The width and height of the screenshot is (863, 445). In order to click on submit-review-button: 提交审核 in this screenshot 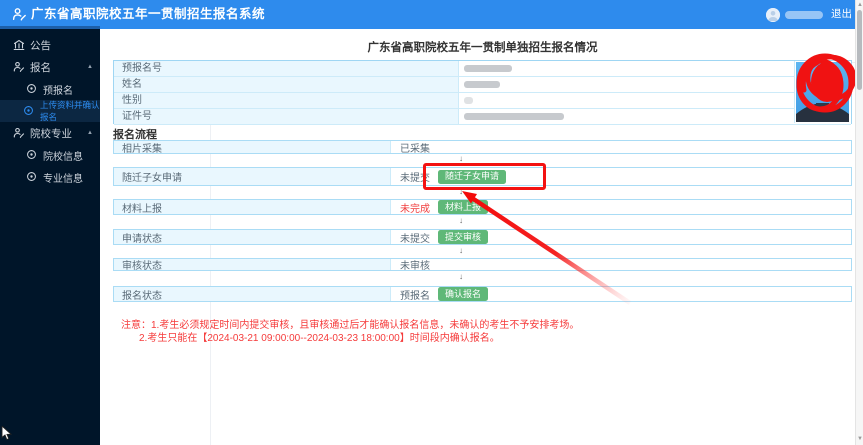, I will do `click(463, 237)`.